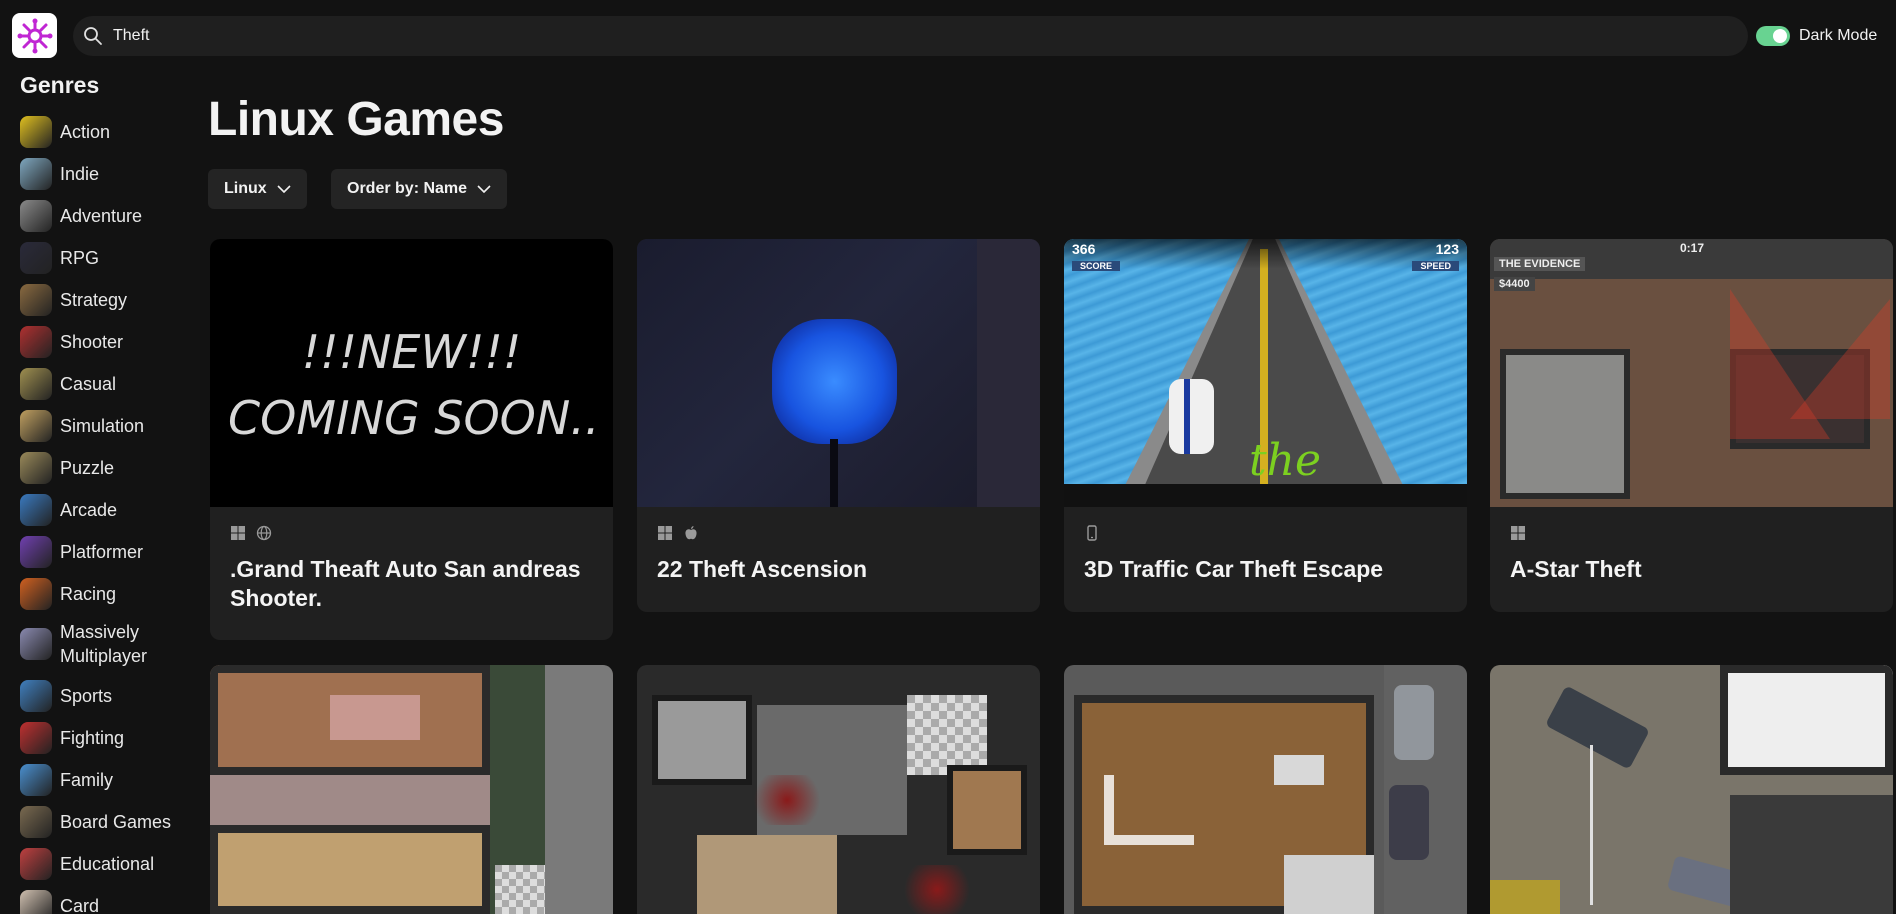 The image size is (1896, 914). I want to click on dark-mode-label: Dark Mode, so click(1838, 35).